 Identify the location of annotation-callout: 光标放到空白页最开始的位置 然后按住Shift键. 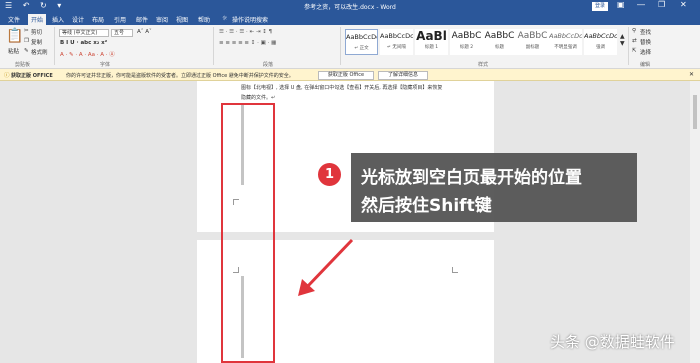
(494, 187).